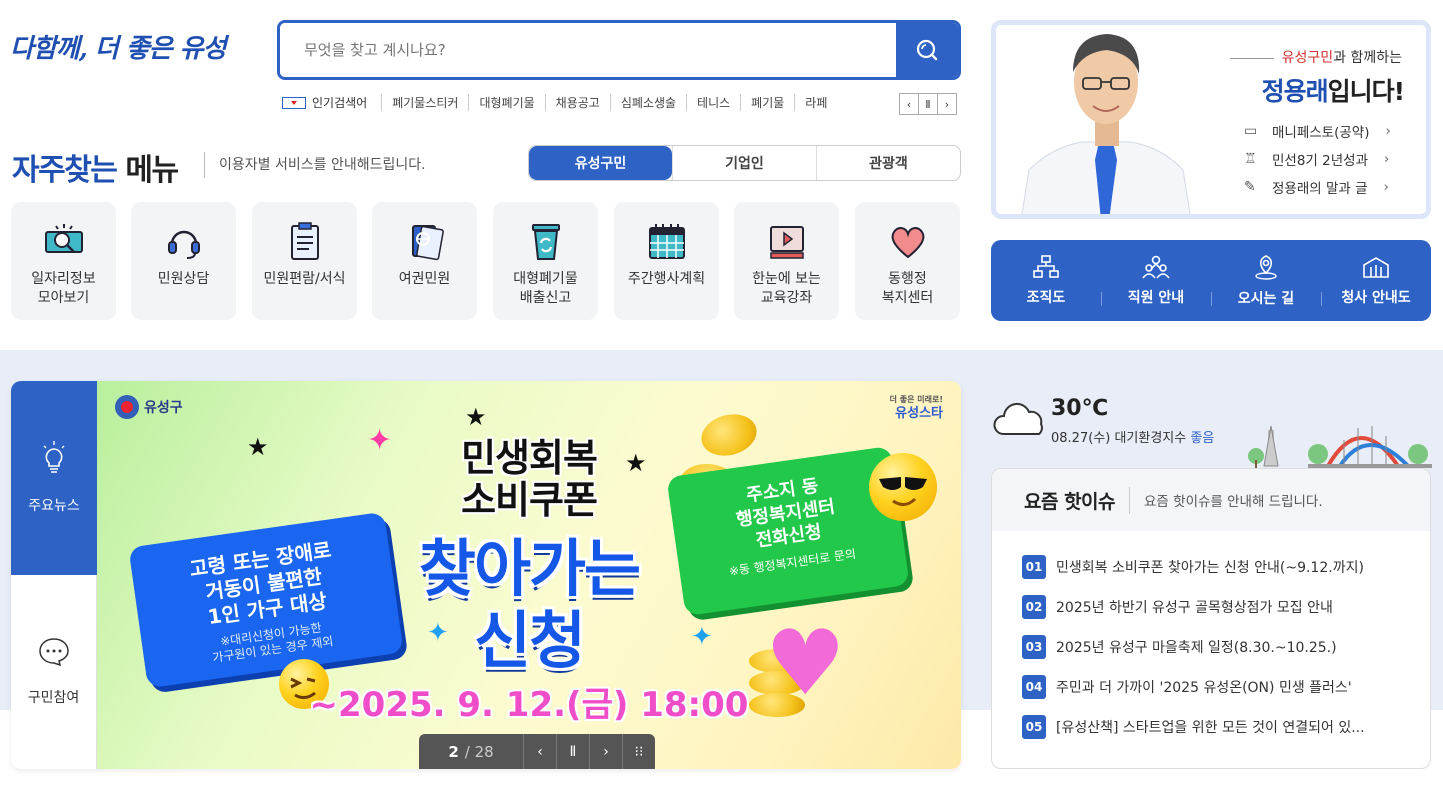 The width and height of the screenshot is (1443, 789). What do you see at coordinates (315, 165) in the screenshot?
I see `frequent-menu-subtitle: 이용자별 서비스를 안내해드립니다.` at bounding box center [315, 165].